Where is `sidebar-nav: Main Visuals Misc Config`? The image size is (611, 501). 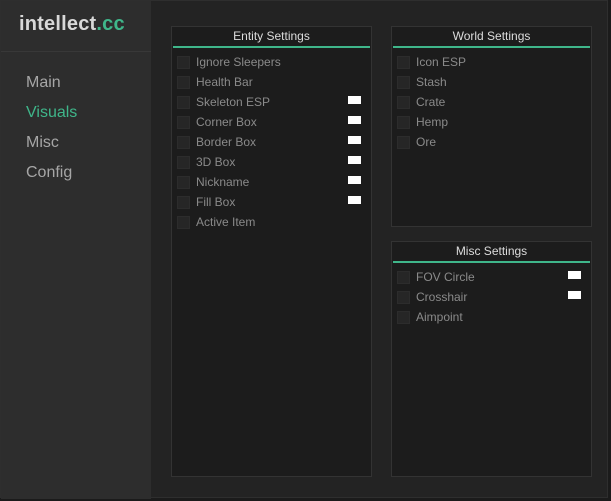
sidebar-nav: Main Visuals Misc Config is located at coordinates (51, 133).